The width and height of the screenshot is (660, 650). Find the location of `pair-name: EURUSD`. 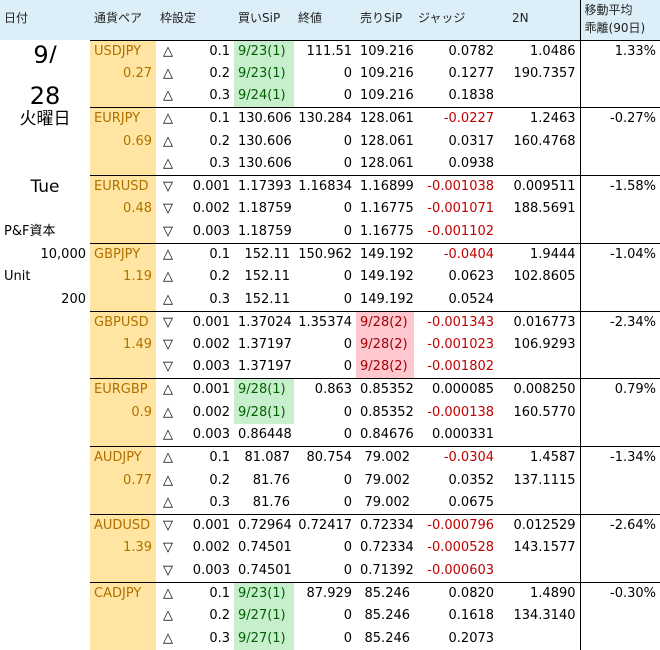

pair-name: EURUSD is located at coordinates (123, 187).